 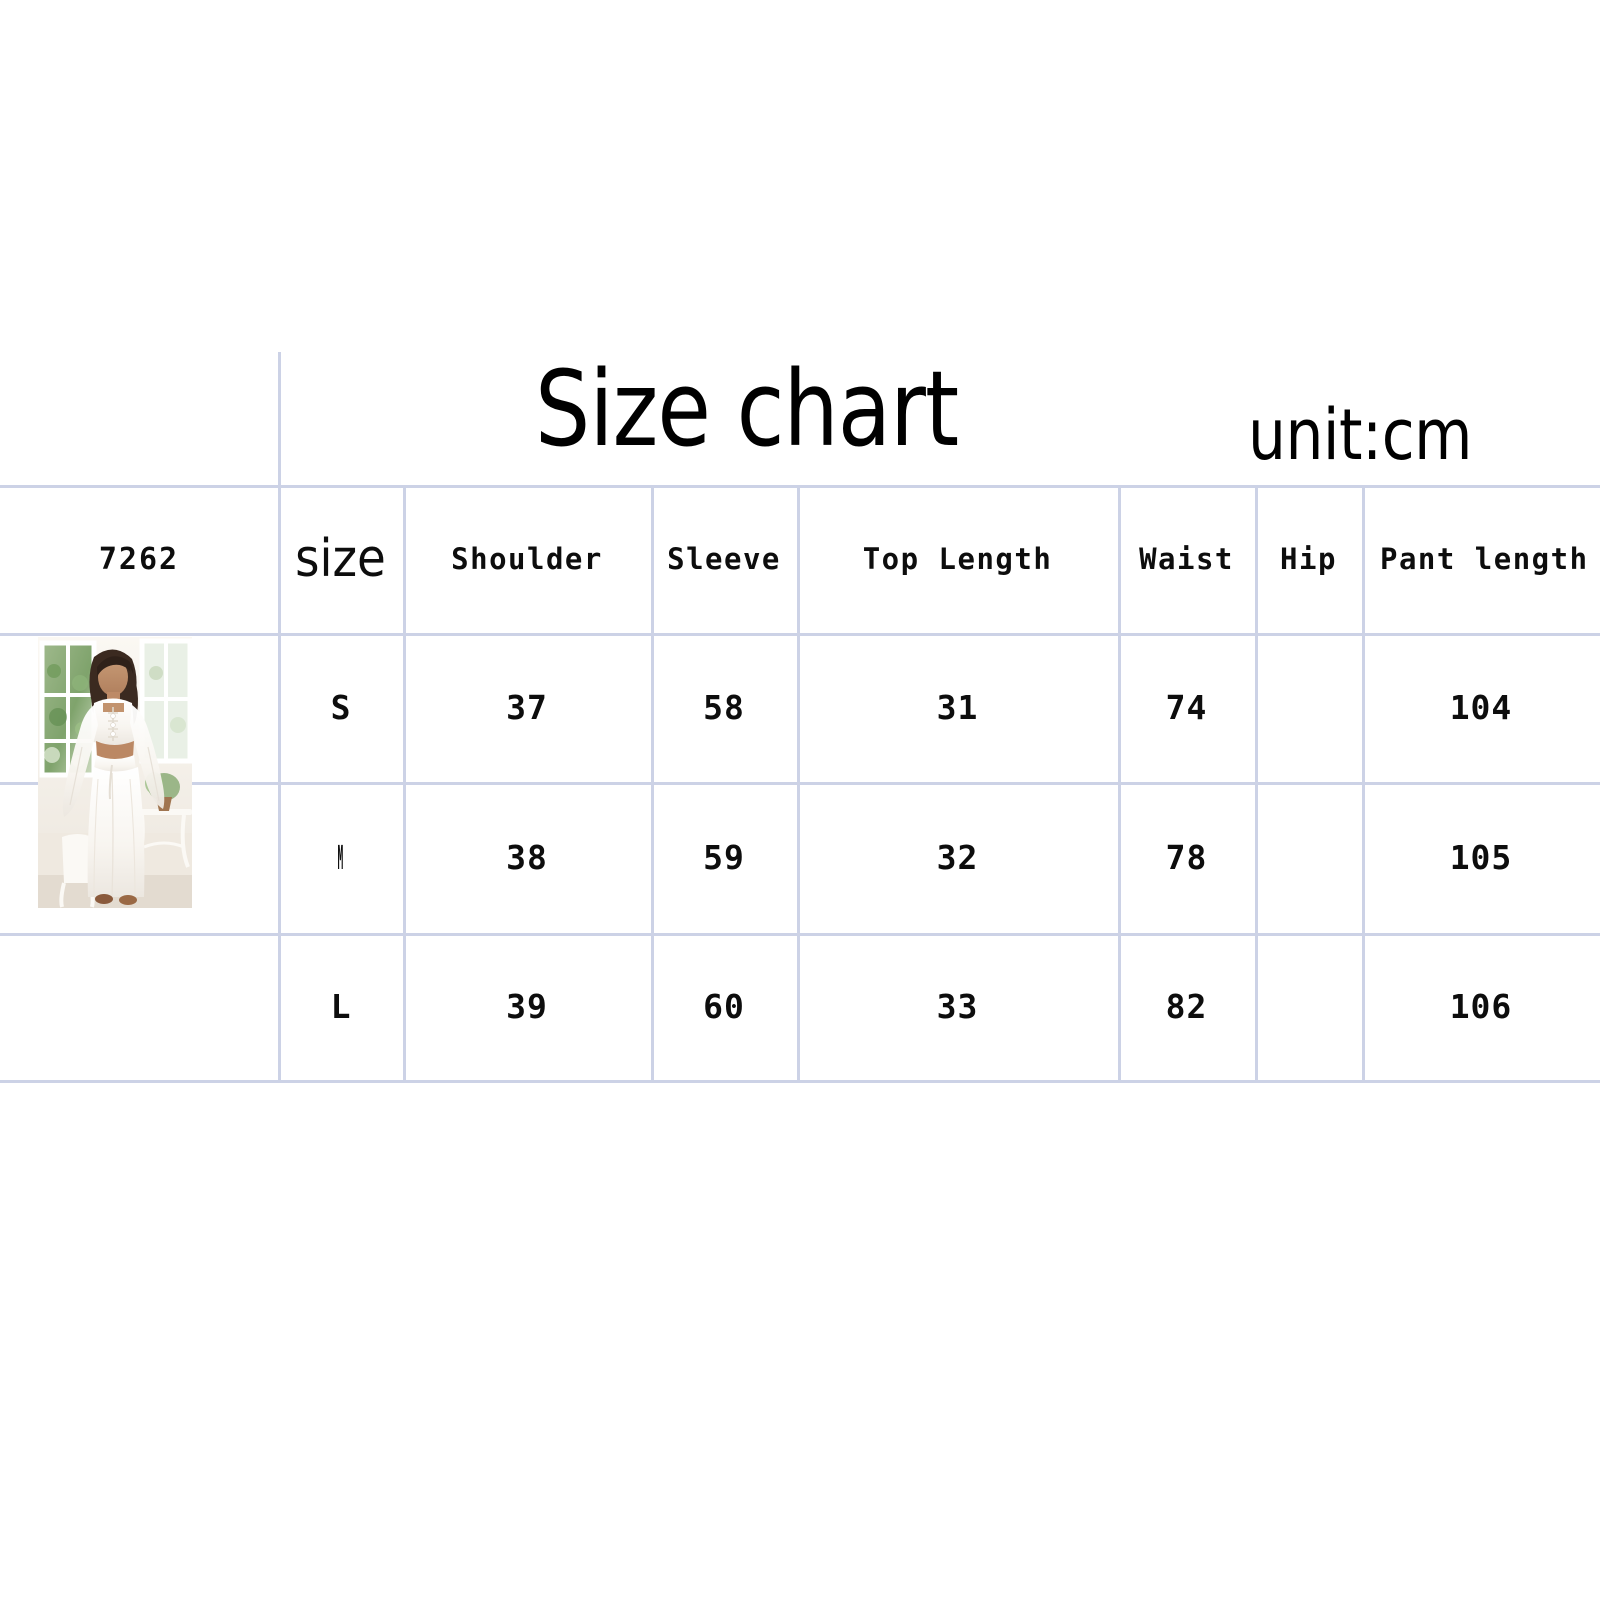 I want to click on header-waist: Waist, so click(x=1186, y=559).